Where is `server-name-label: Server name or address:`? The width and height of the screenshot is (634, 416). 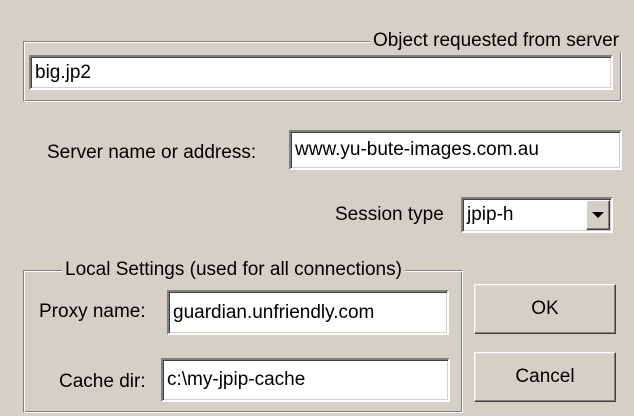 server-name-label: Server name or address: is located at coordinates (152, 152).